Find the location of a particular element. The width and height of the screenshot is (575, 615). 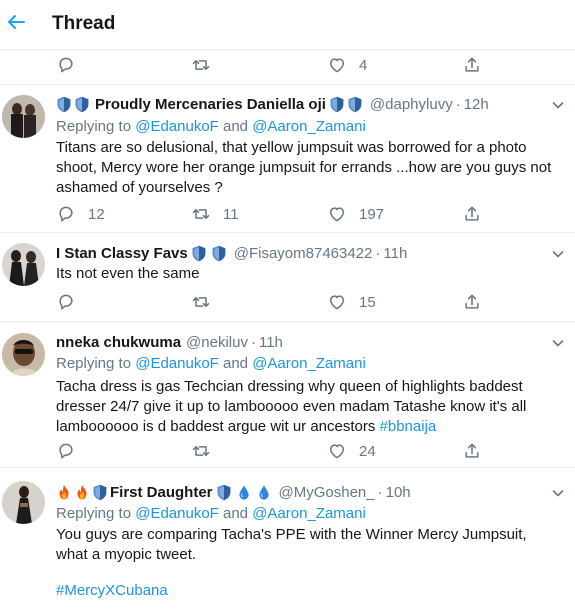

like-button: 24 is located at coordinates (351, 451).